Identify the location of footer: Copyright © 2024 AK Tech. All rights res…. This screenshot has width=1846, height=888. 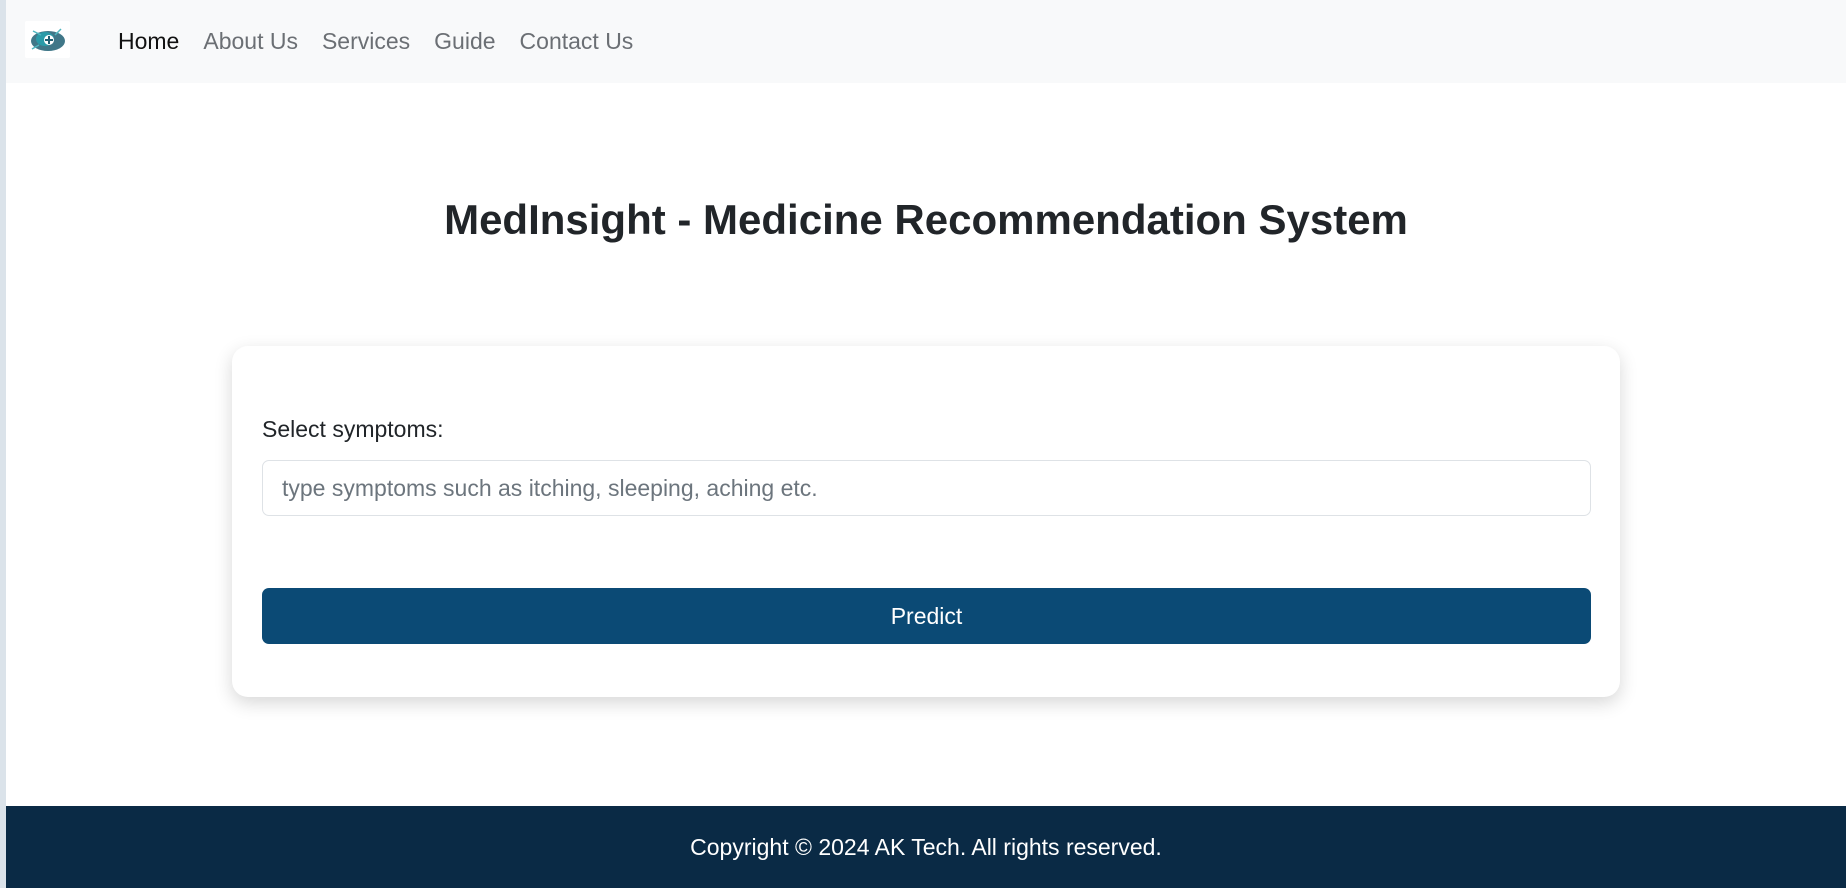
(926, 847).